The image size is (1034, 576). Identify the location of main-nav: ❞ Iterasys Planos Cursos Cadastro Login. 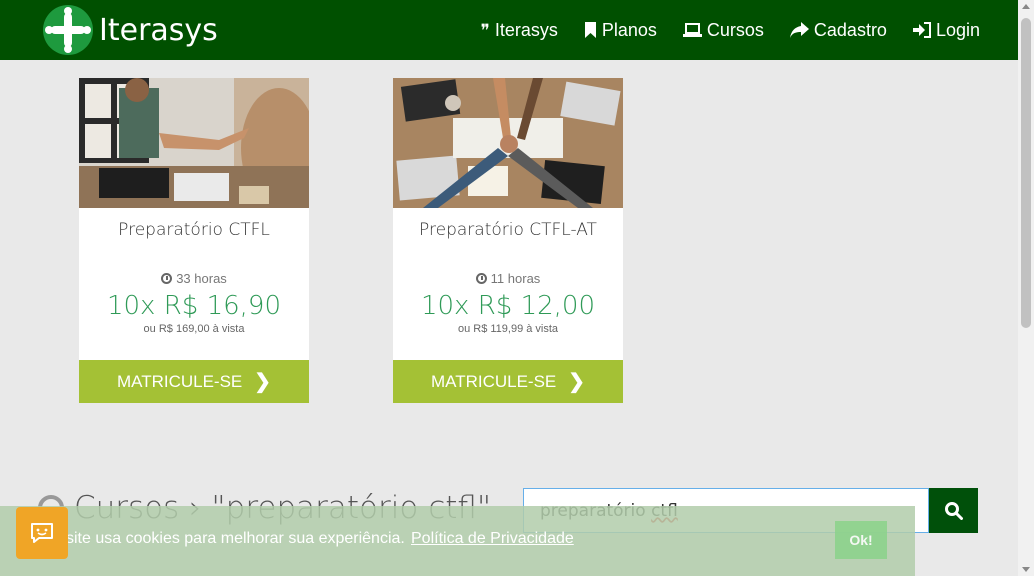
(730, 30).